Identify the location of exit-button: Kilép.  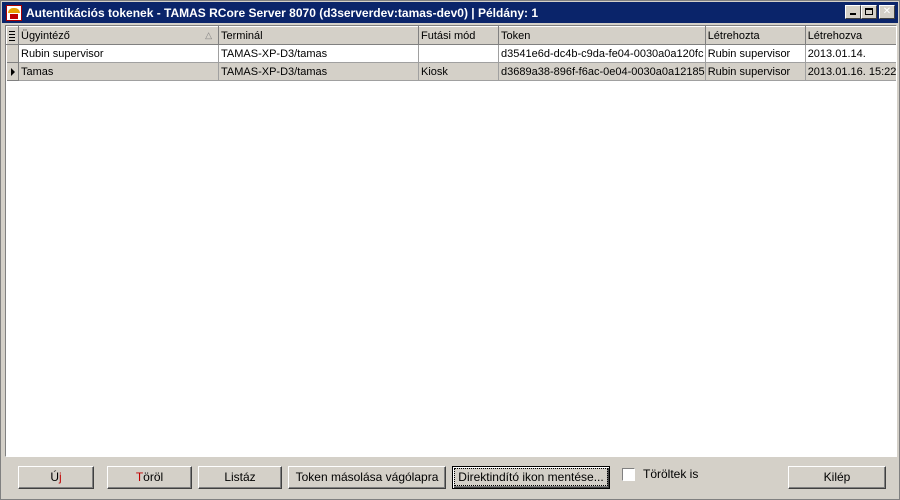
(837, 477).